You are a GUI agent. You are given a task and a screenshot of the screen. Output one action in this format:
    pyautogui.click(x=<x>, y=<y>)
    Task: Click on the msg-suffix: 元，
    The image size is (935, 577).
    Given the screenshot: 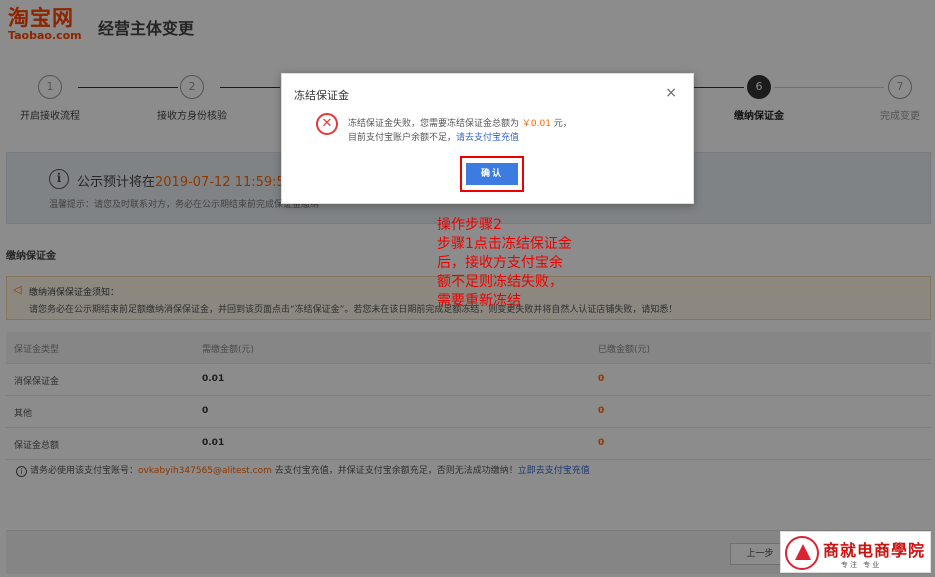 What is the action you would take?
    pyautogui.click(x=561, y=124)
    